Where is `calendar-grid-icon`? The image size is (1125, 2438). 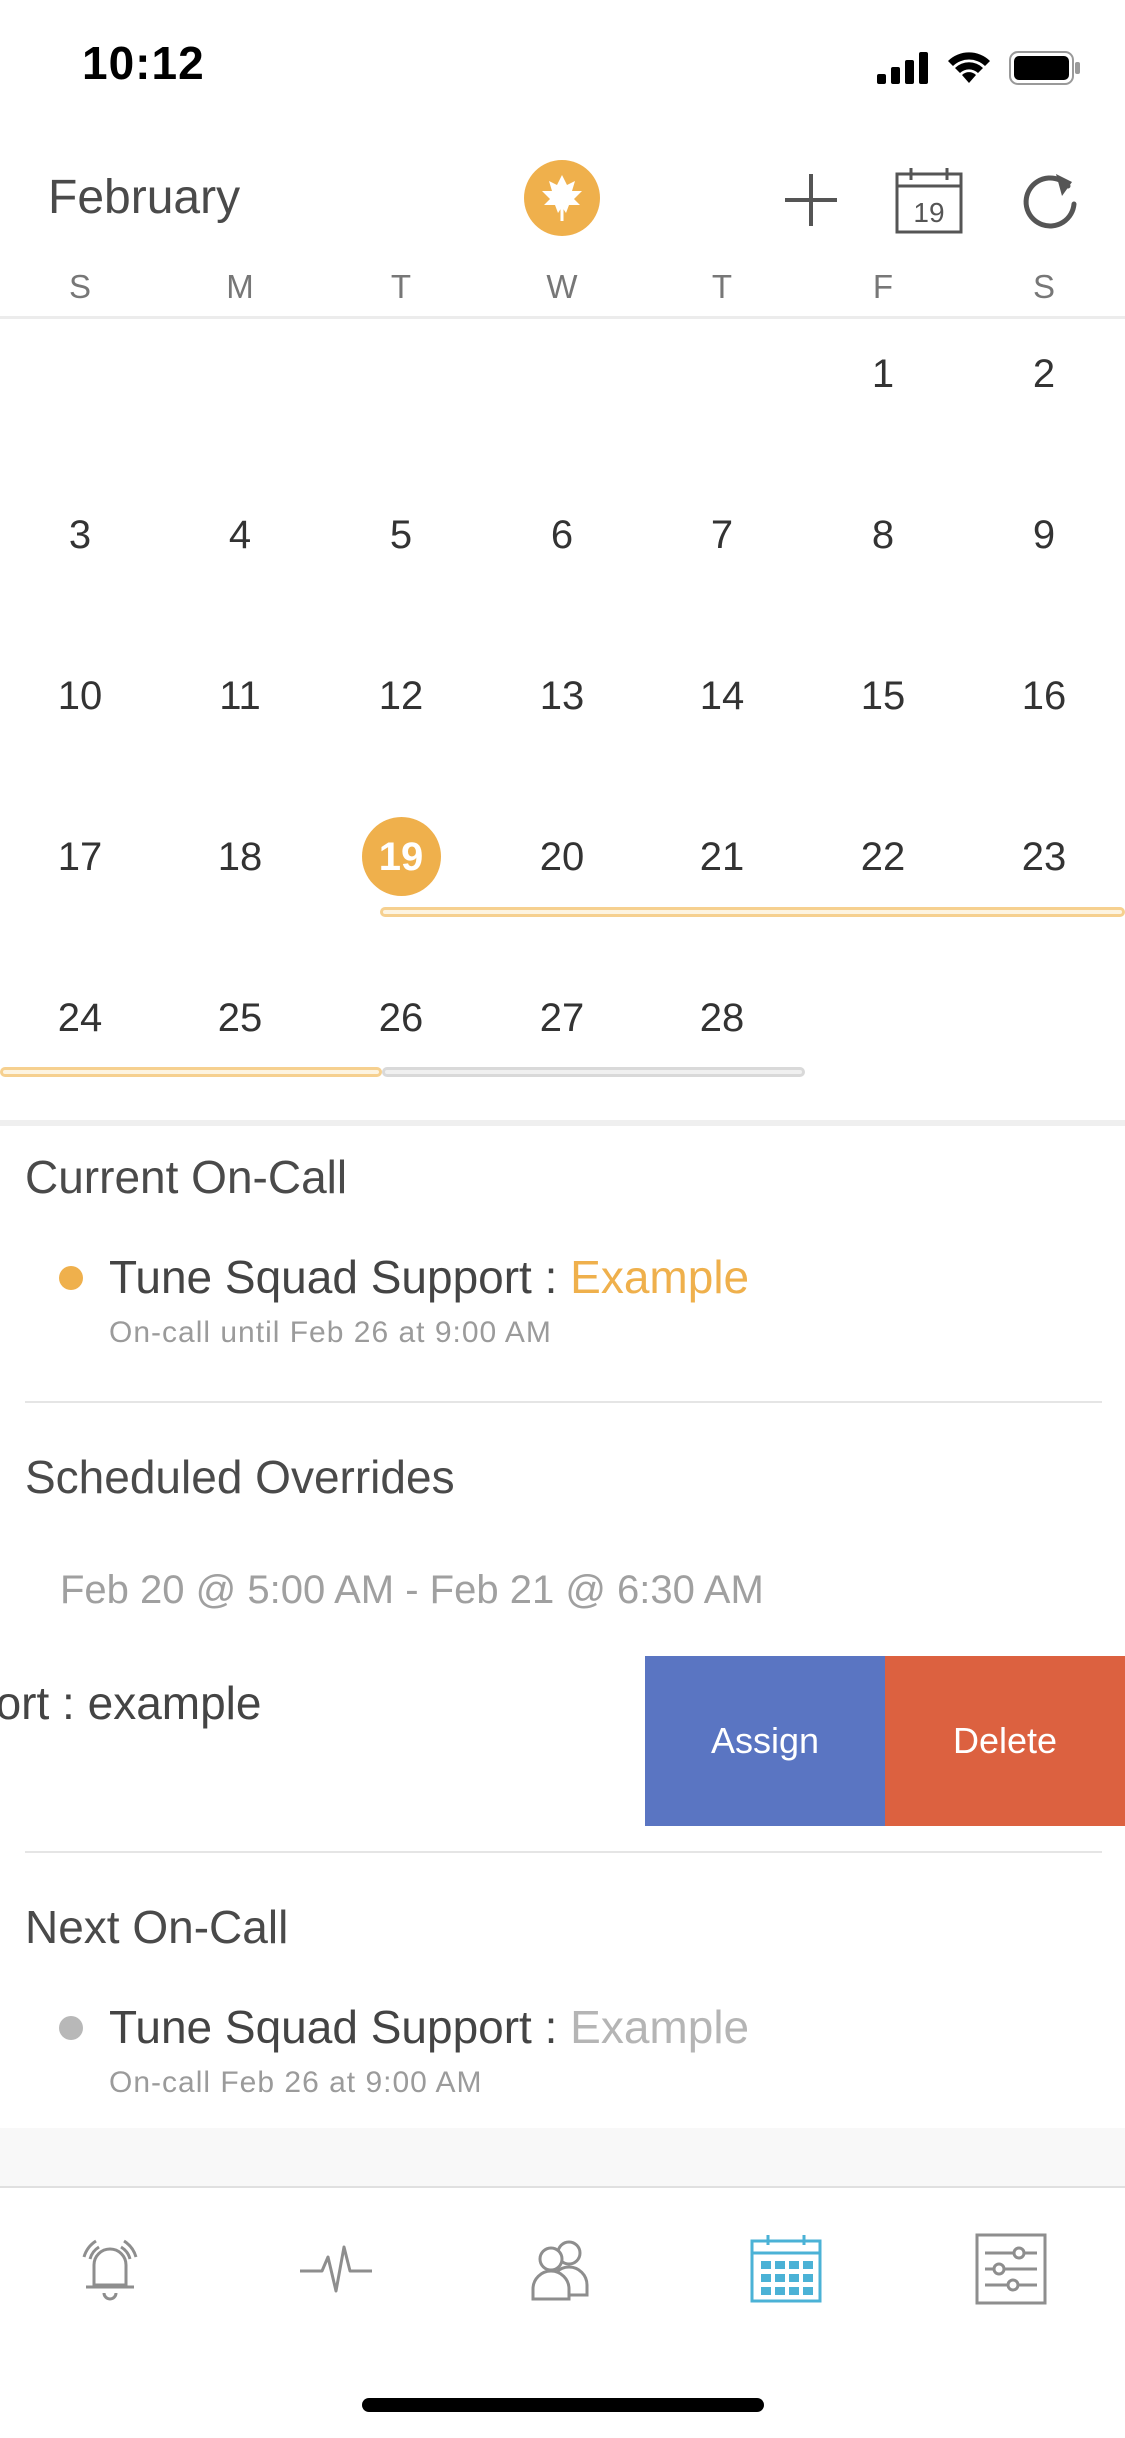 calendar-grid-icon is located at coordinates (786, 2269).